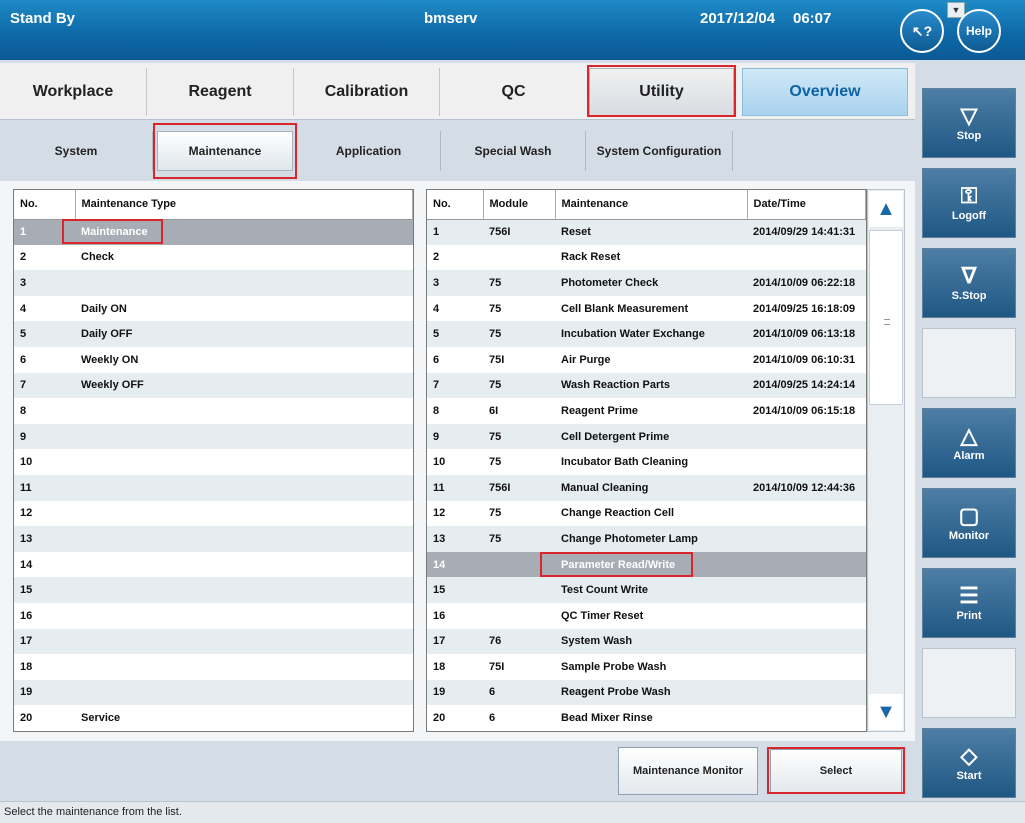 The image size is (1025, 823). Describe the element at coordinates (646, 258) in the screenshot. I see `table-row: 2 Rack Reset` at that location.